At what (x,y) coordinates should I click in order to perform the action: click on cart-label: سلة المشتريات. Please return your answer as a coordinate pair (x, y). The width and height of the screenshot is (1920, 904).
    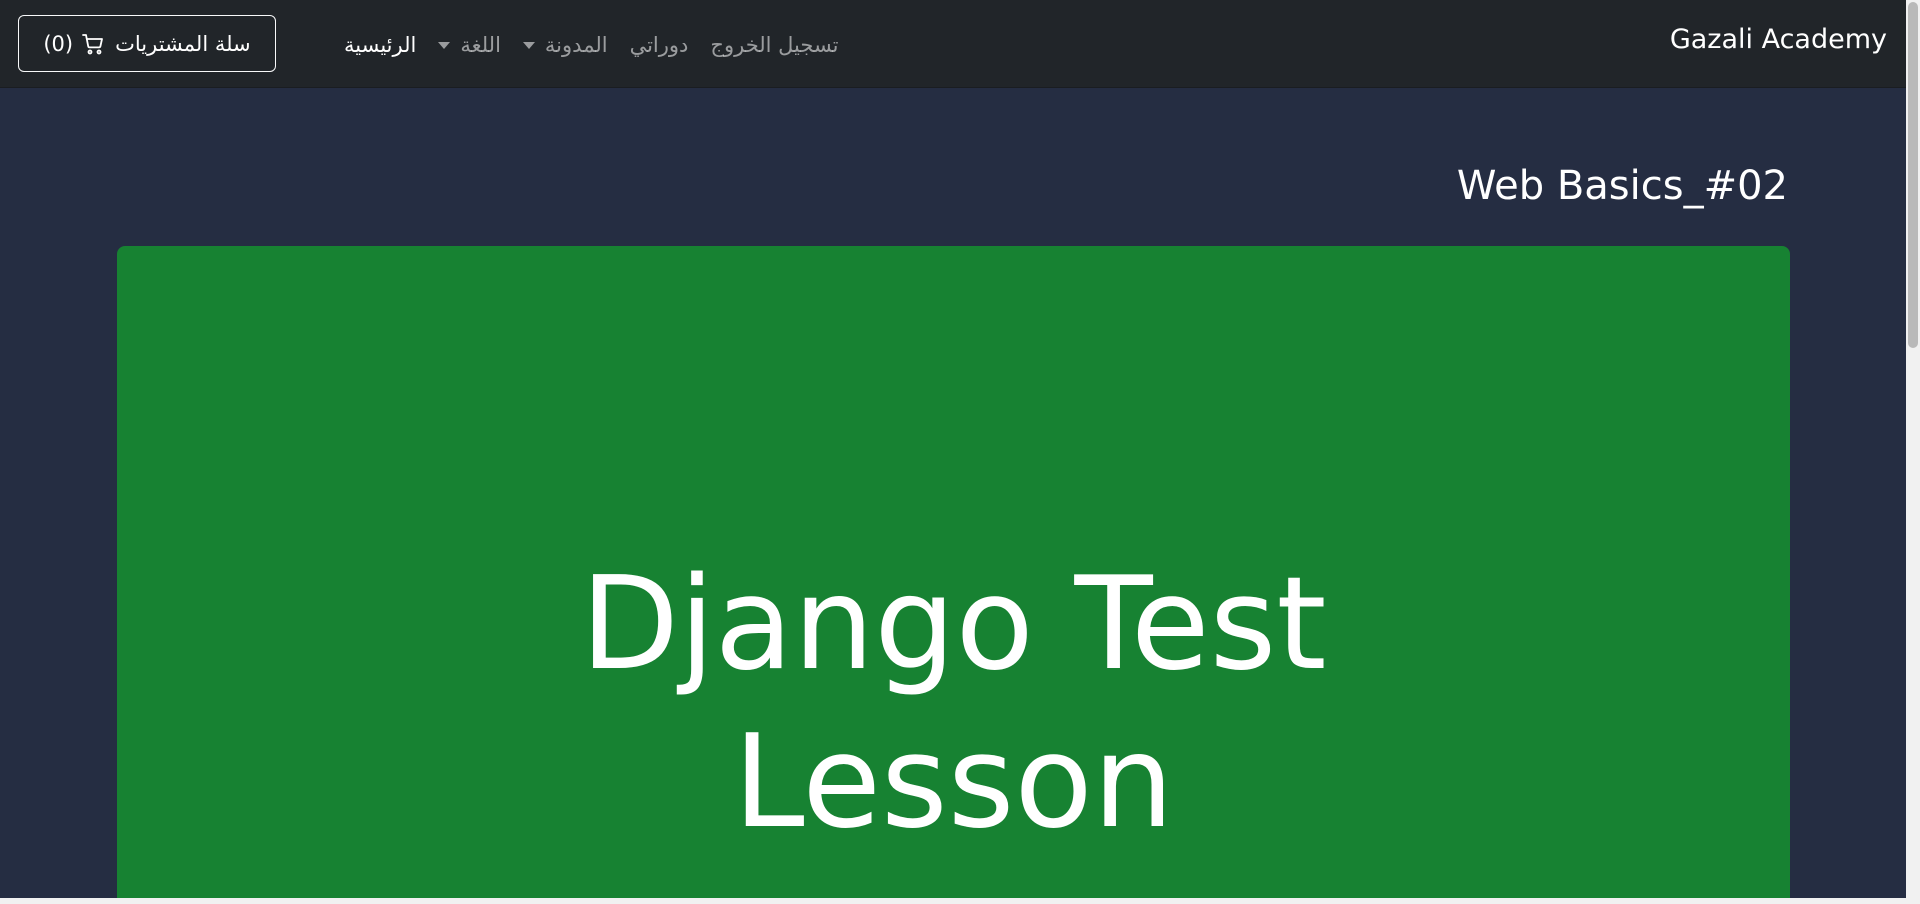
    Looking at the image, I should click on (183, 43).